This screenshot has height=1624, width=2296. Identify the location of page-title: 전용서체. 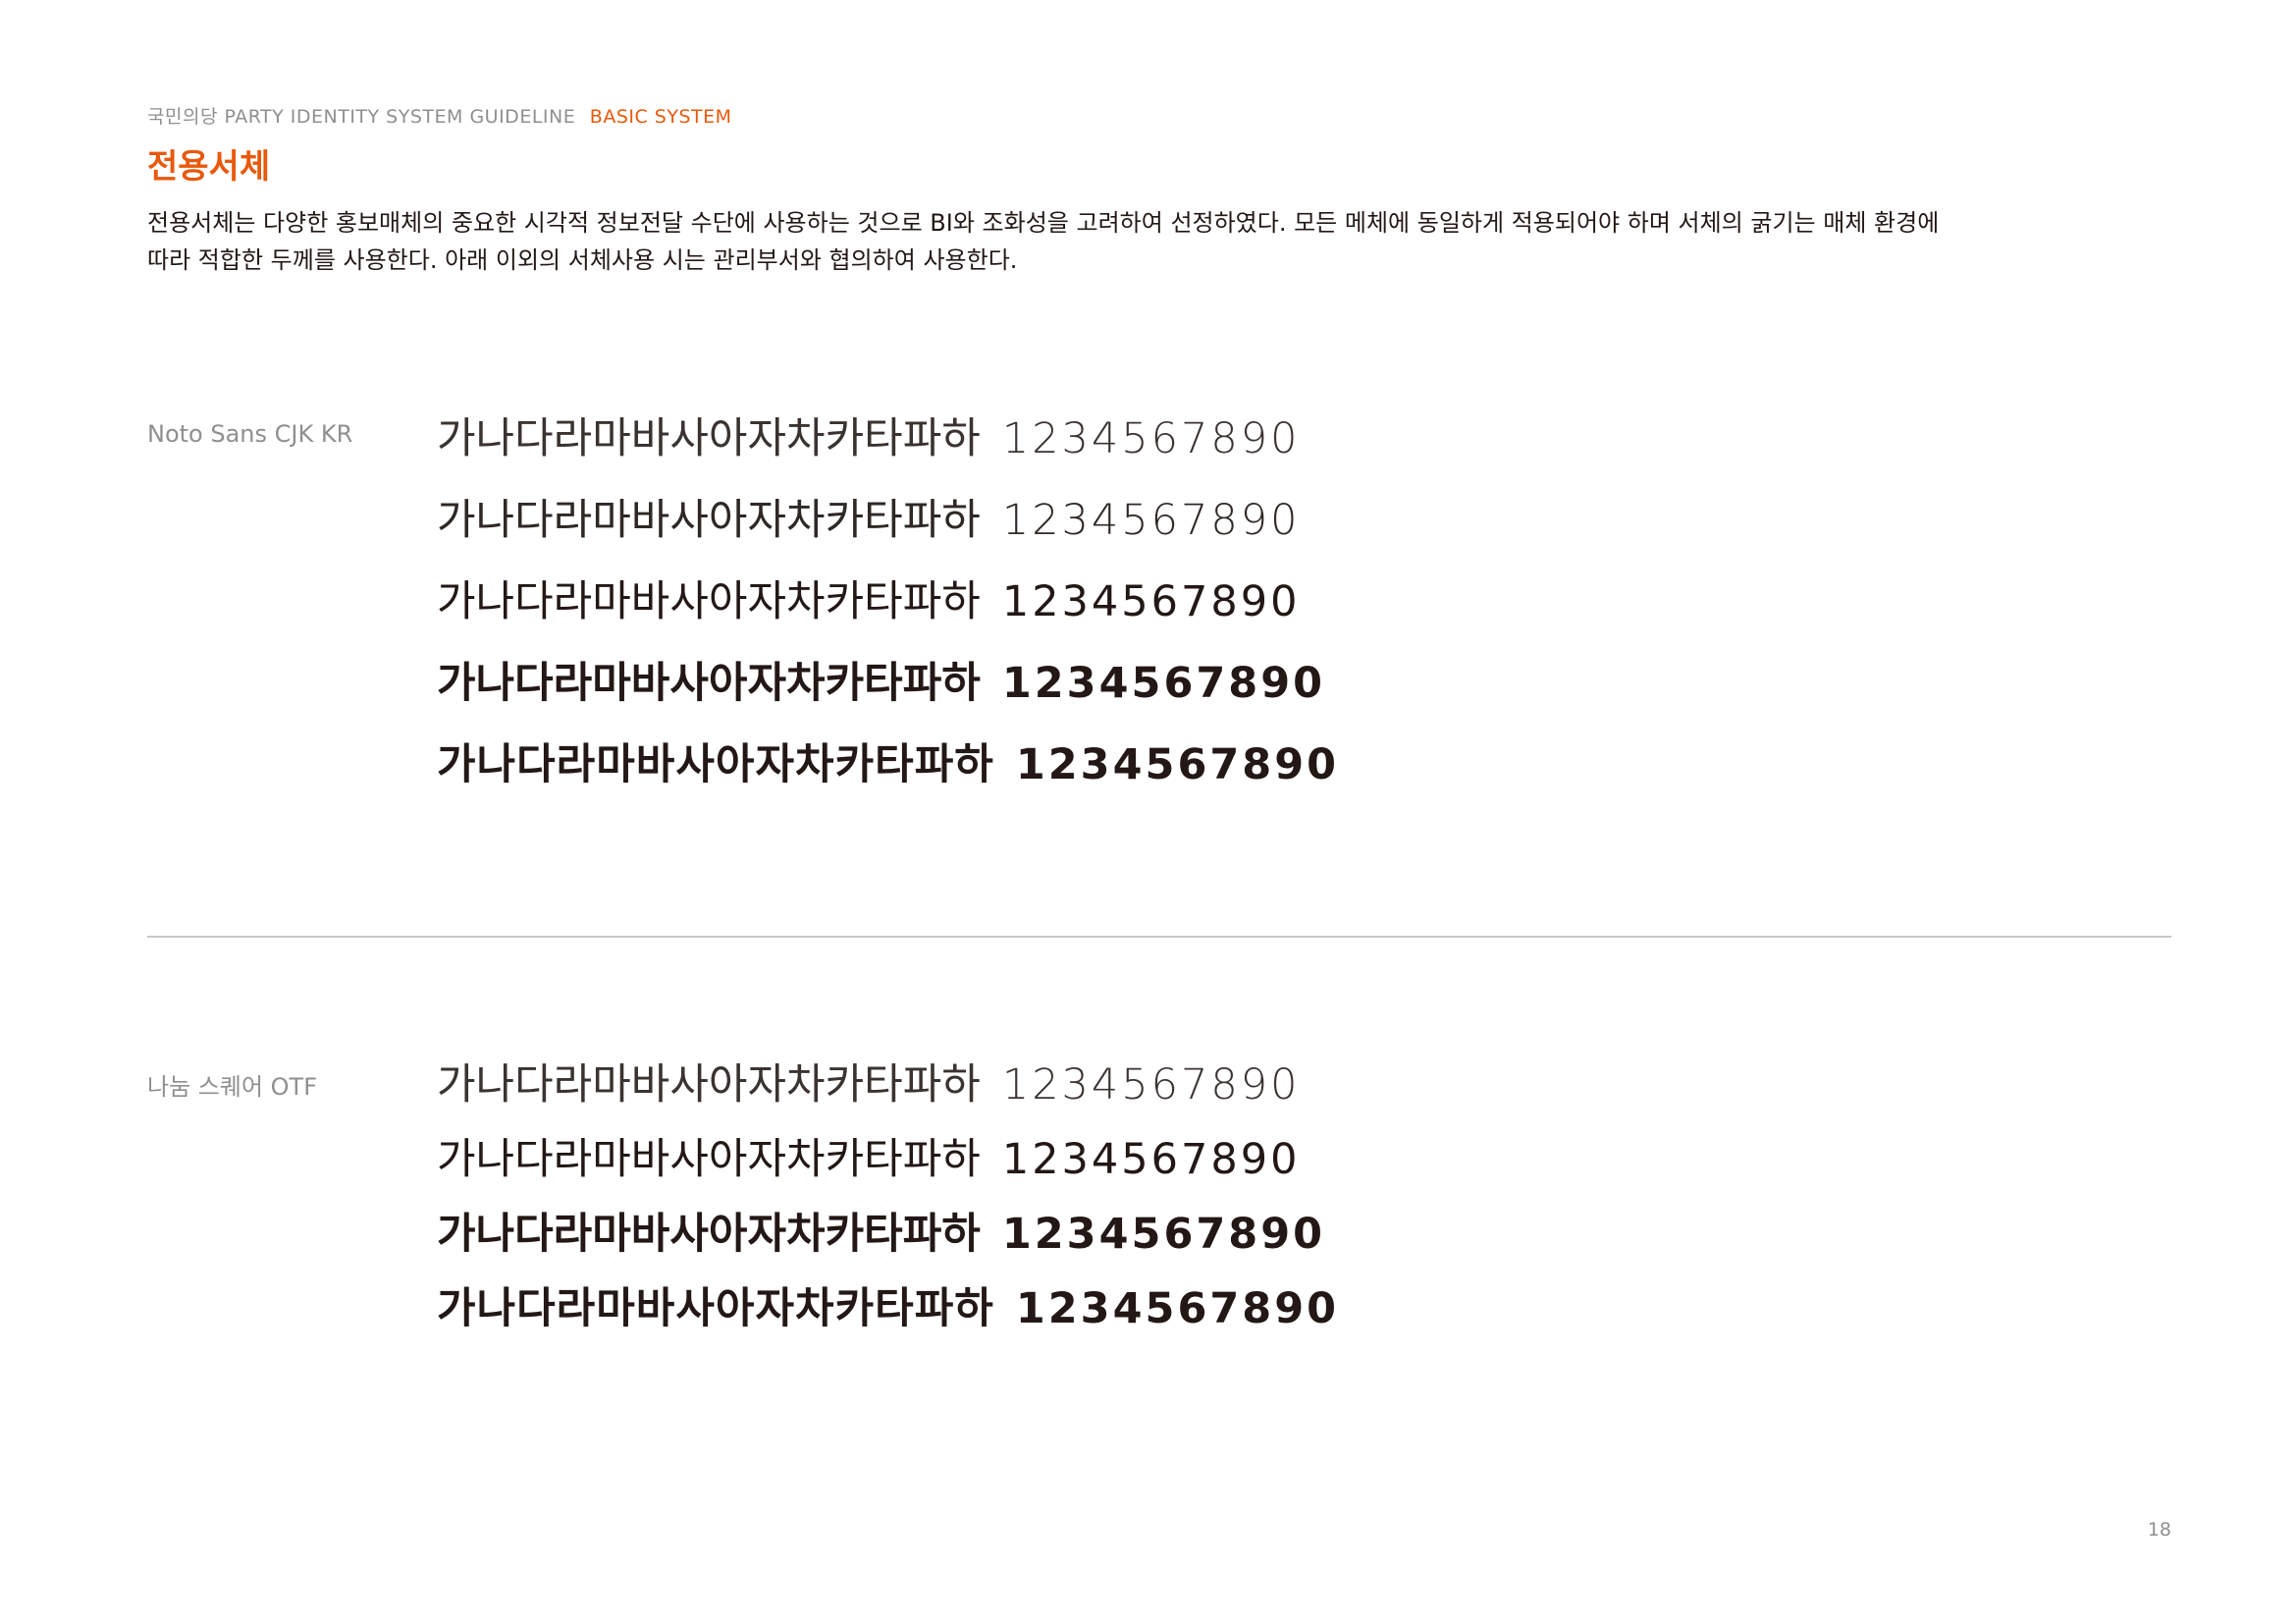
(209, 167).